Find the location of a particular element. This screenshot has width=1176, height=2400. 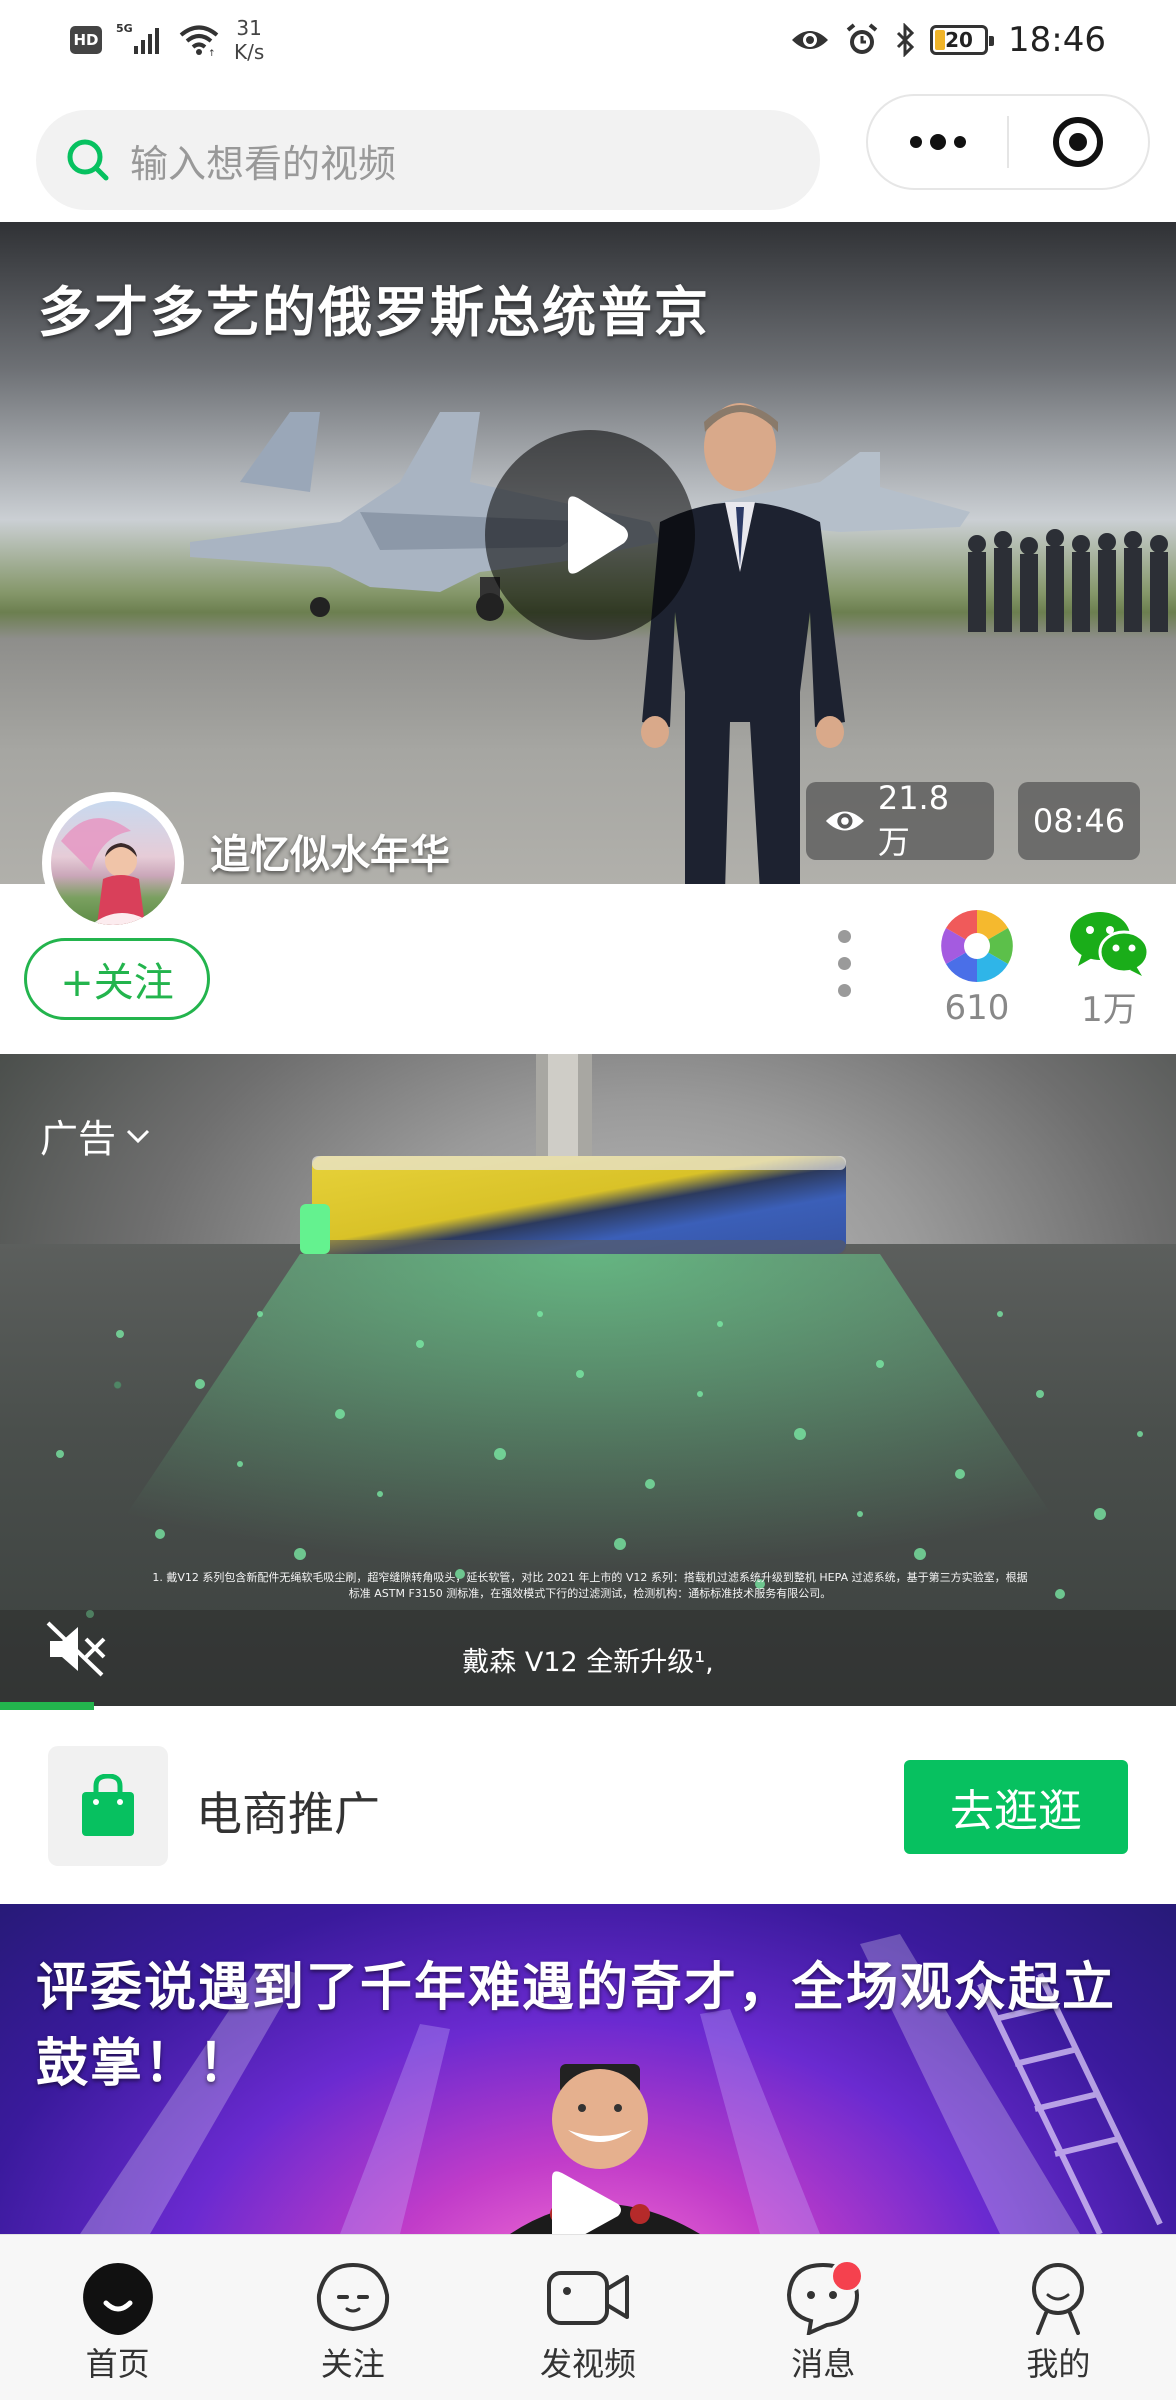

battery-level: 20 is located at coordinates (959, 40).